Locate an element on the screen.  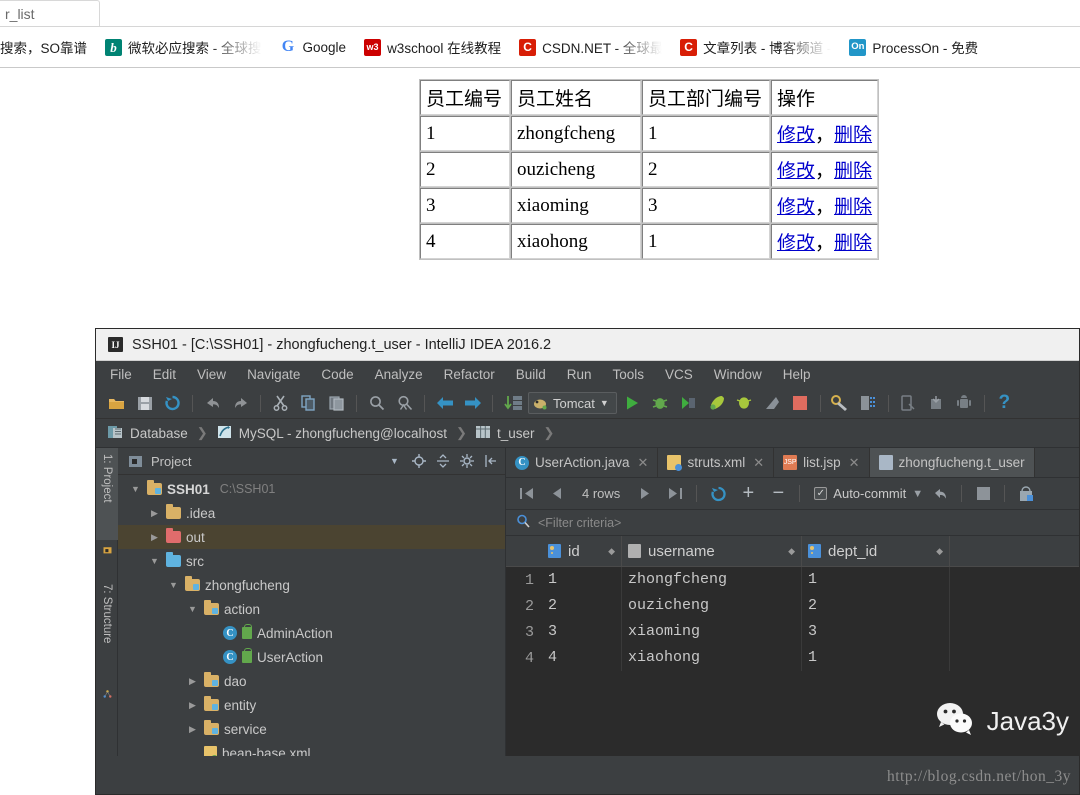
copy-icon is located at coordinates (308, 403).